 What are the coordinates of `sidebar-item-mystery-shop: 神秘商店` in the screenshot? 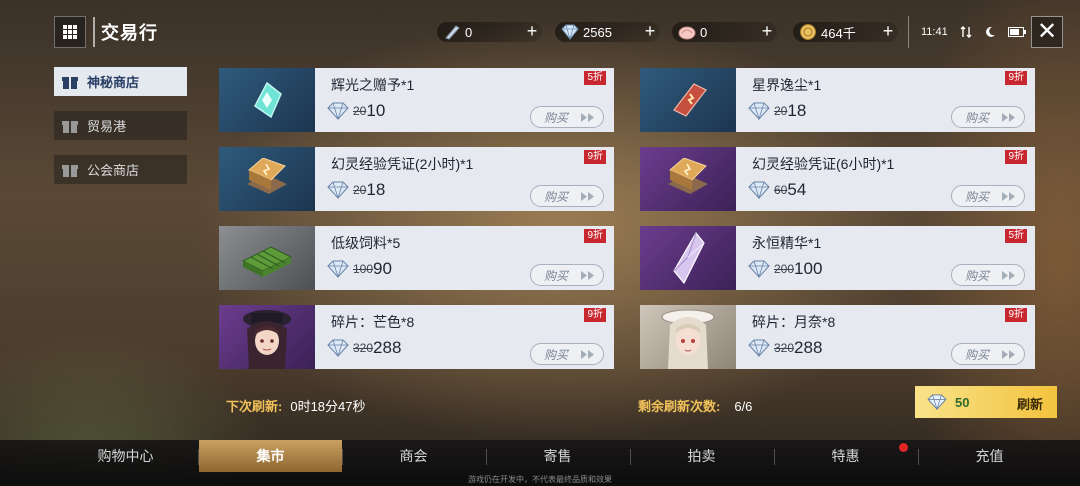 It's located at (120, 81).